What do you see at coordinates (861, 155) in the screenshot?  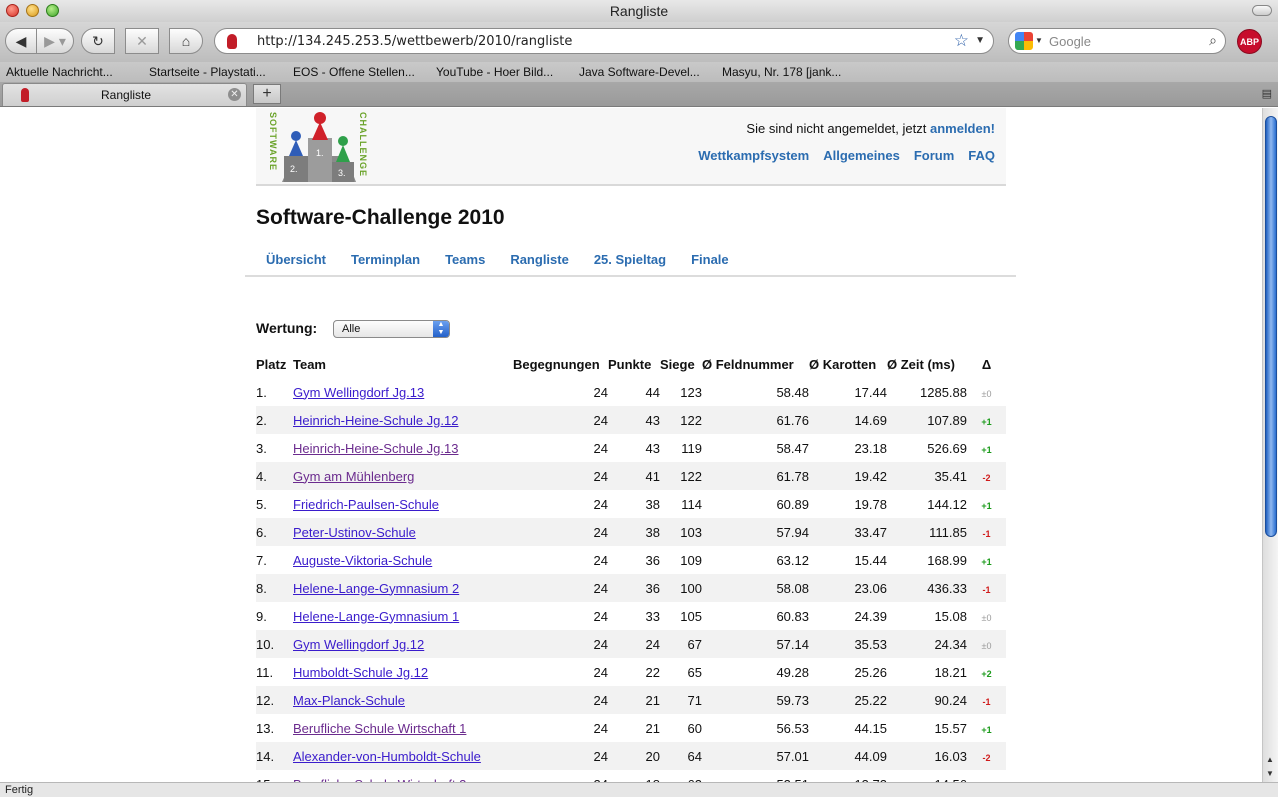 I see `nav-allgemeines: Allgemeines` at bounding box center [861, 155].